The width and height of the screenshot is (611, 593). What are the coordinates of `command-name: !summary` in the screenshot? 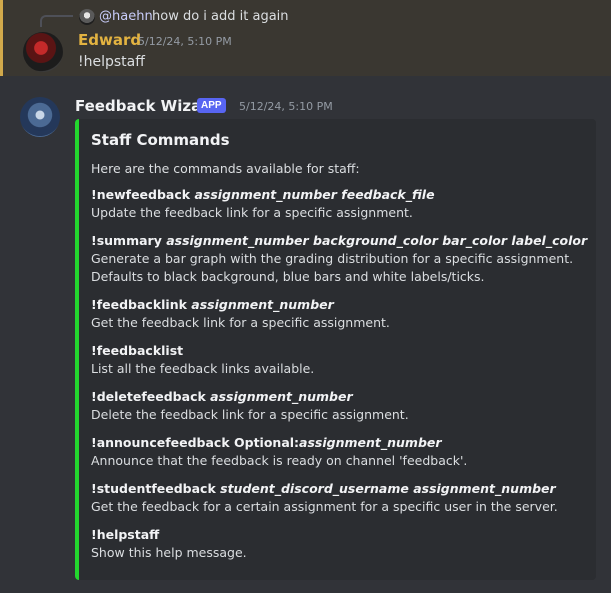 It's located at (126, 240).